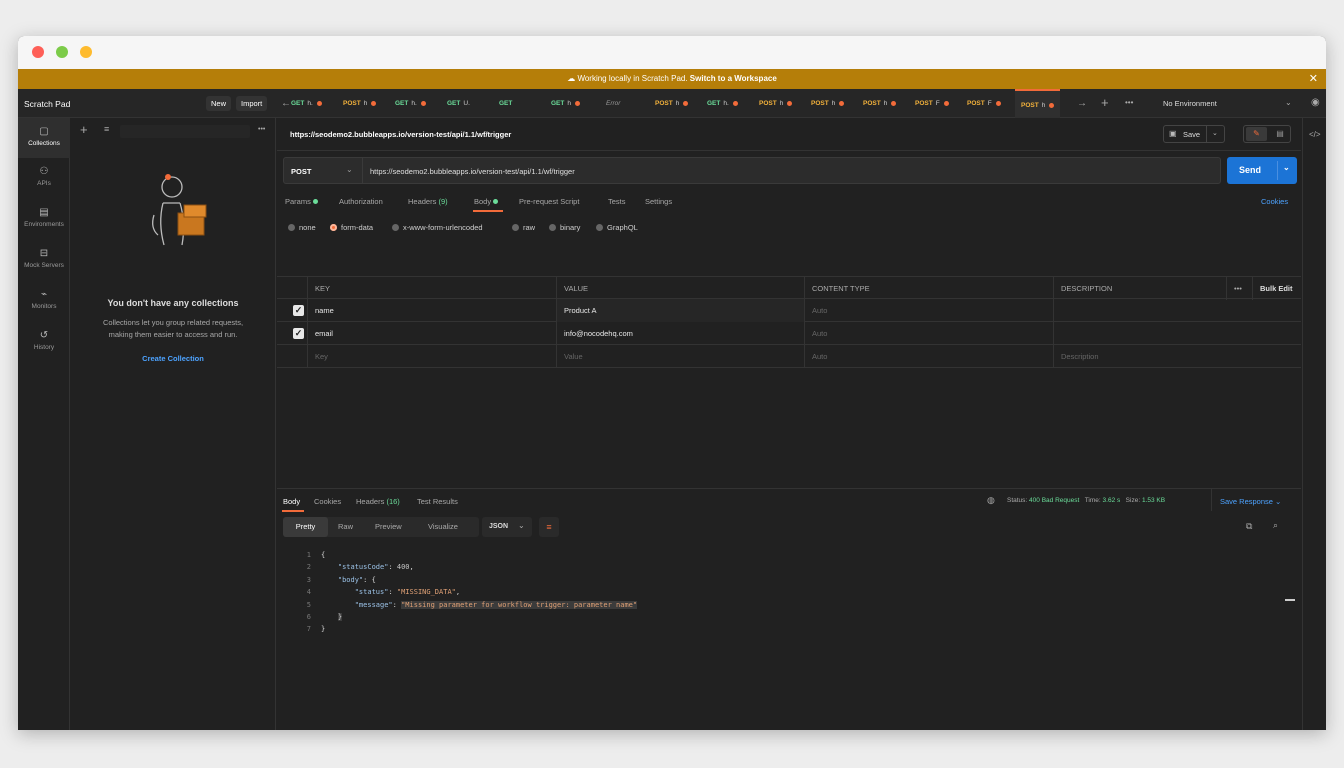  Describe the element at coordinates (378, 501) in the screenshot. I see `tab-response-headers: Headers (16)` at that location.